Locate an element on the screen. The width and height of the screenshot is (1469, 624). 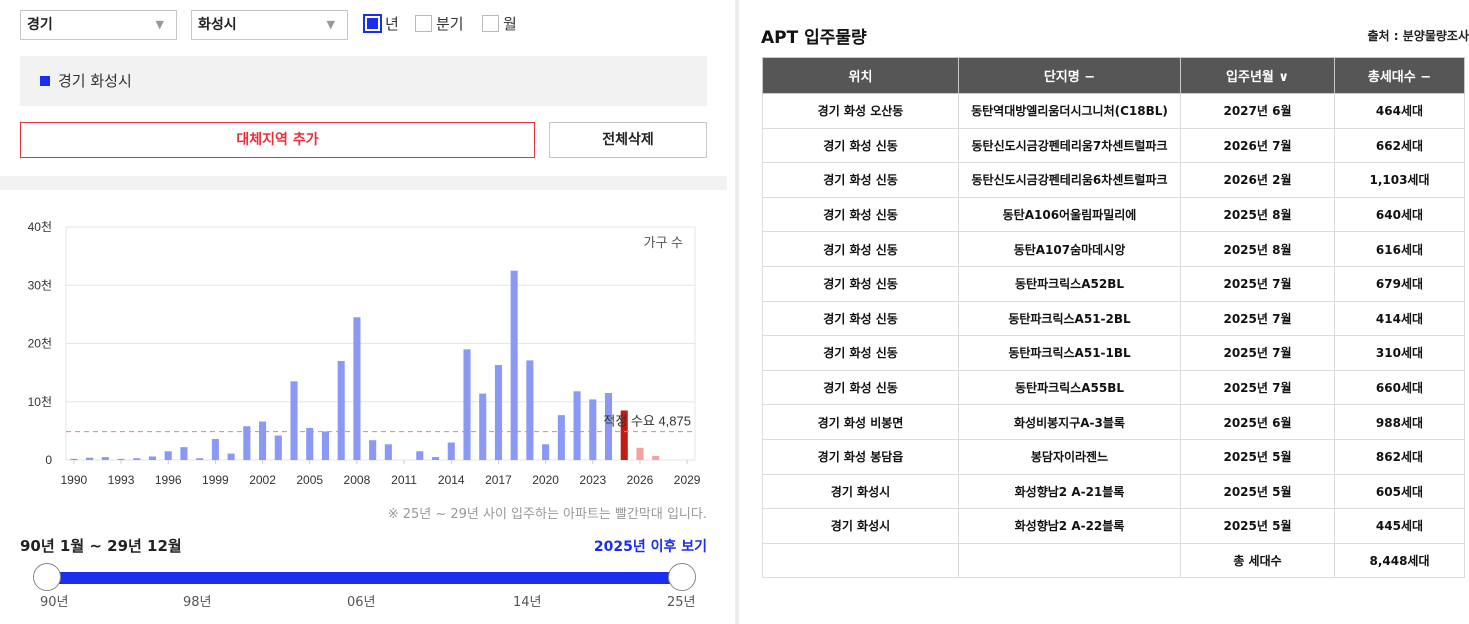
x-tick-label: 2029 is located at coordinates (687, 480).